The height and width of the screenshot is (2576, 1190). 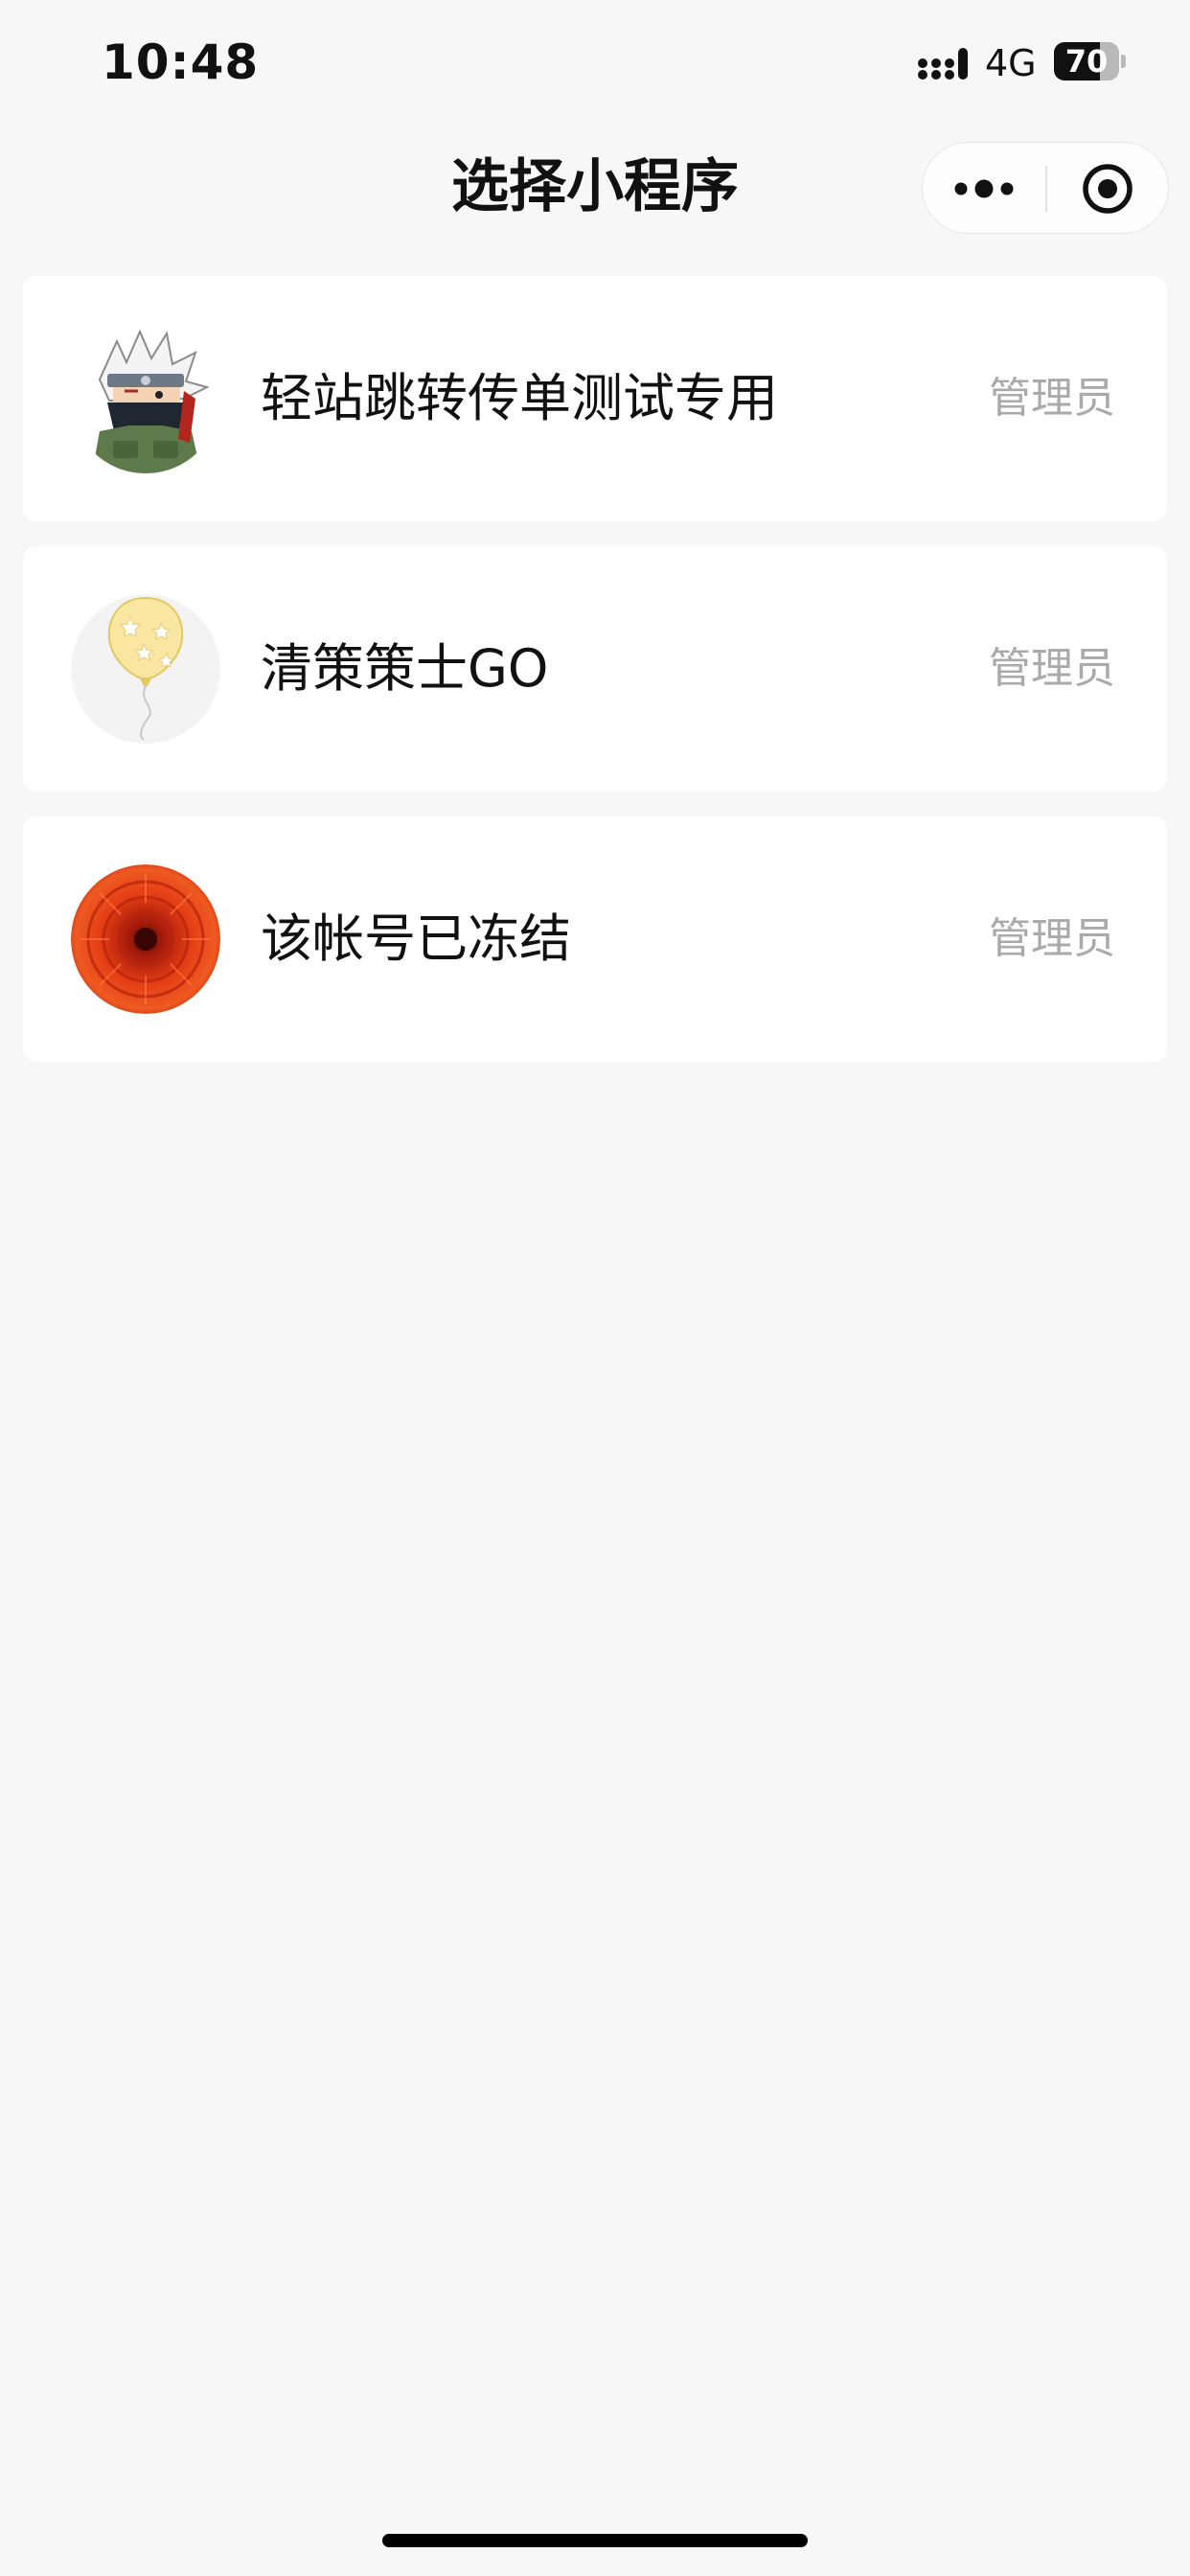 I want to click on network-type: 4G, so click(x=1011, y=63).